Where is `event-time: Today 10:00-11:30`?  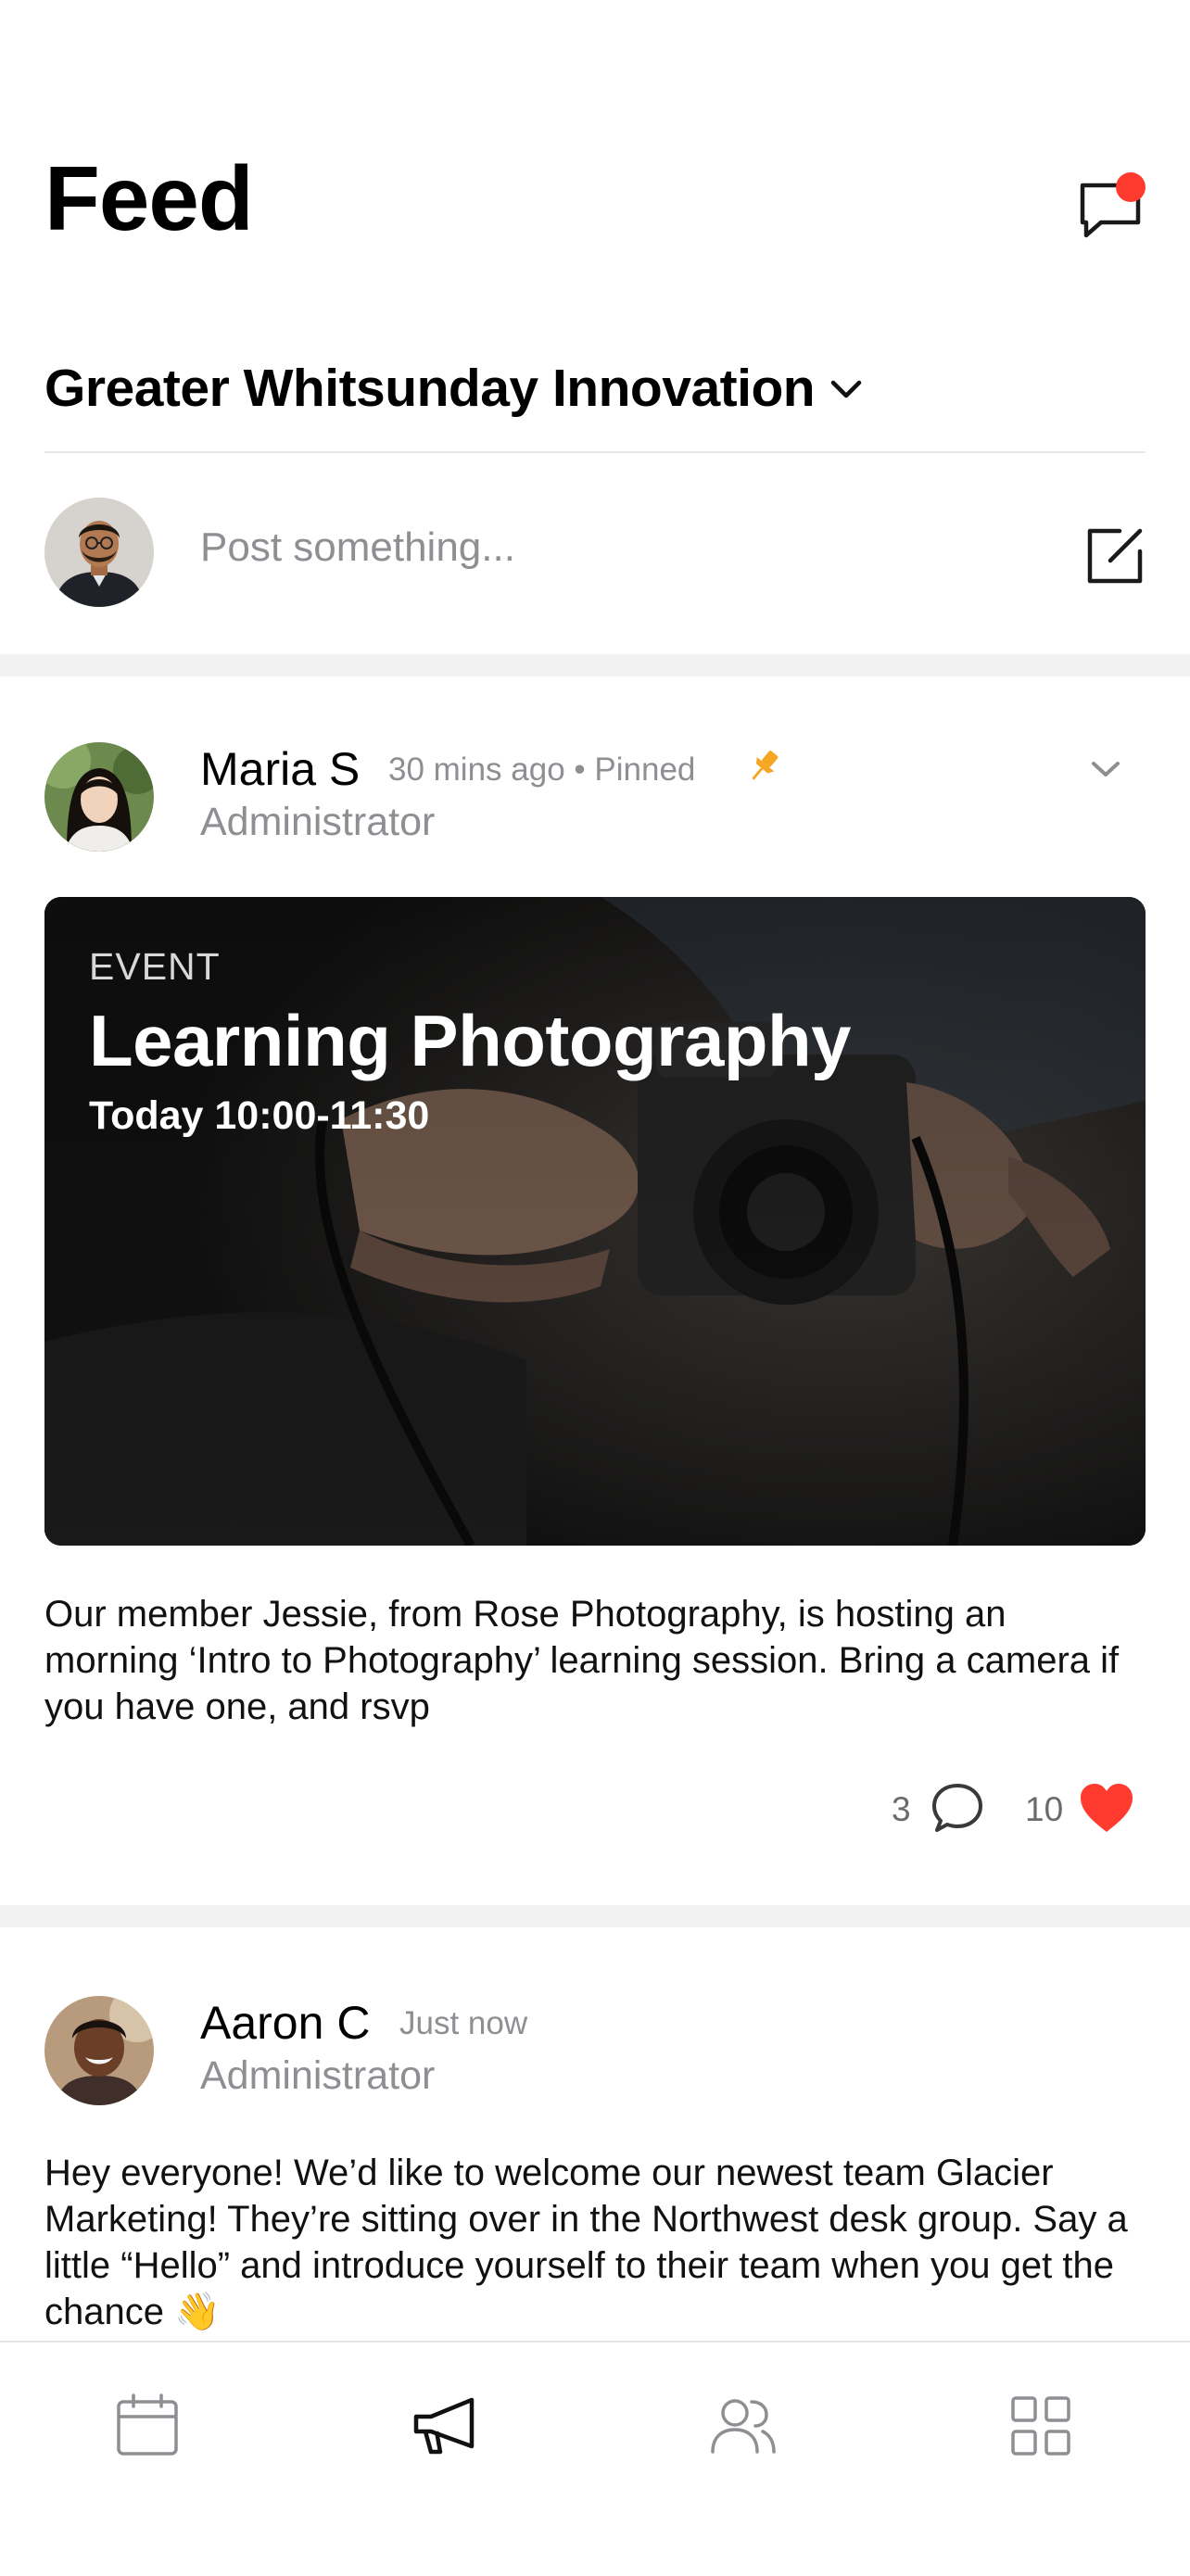 event-time: Today 10:00-11:30 is located at coordinates (259, 1115).